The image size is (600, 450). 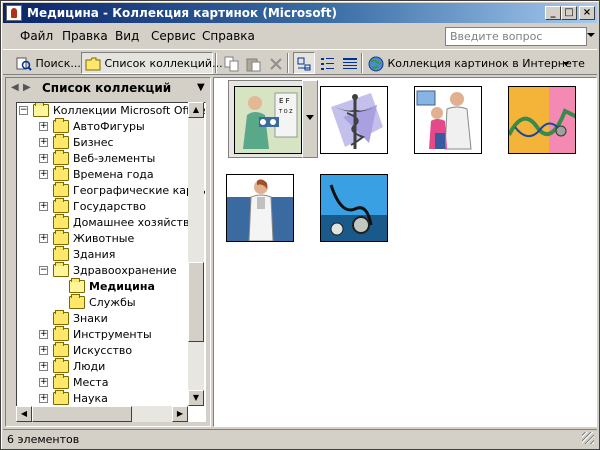 I want to click on thumbnails-icon, so click(x=304, y=64).